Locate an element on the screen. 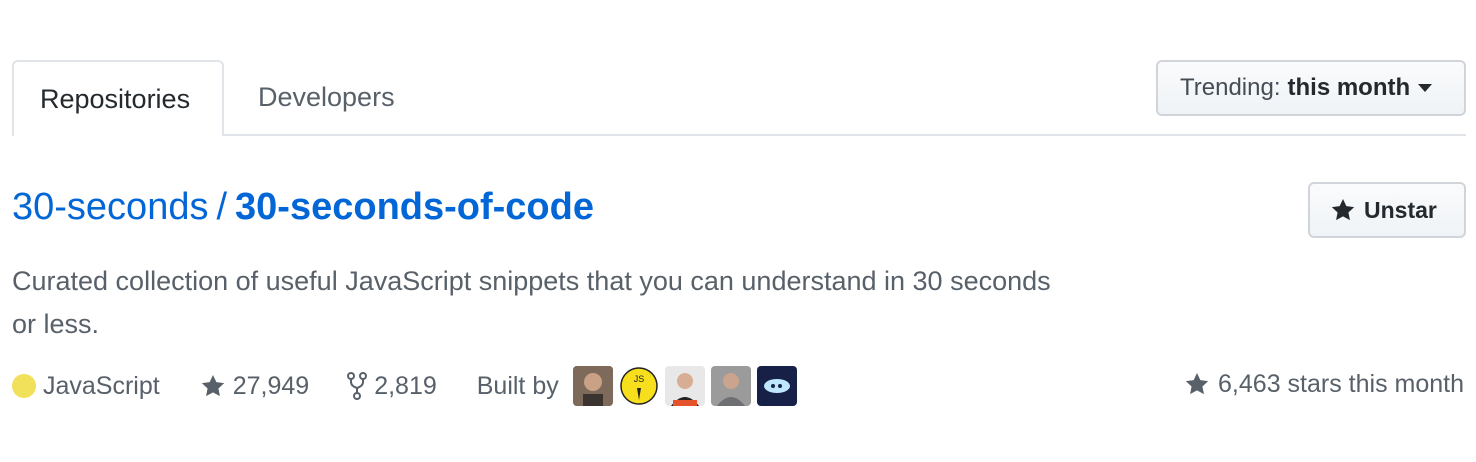  repo-owner-link: 30-seconds is located at coordinates (110, 207).